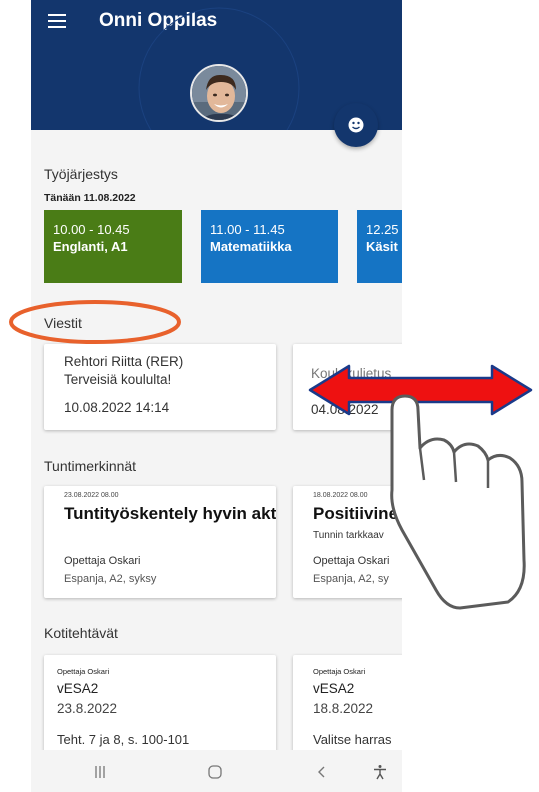  Describe the element at coordinates (90, 198) in the screenshot. I see `schedule-date: Tänään 11.08.2022` at that location.